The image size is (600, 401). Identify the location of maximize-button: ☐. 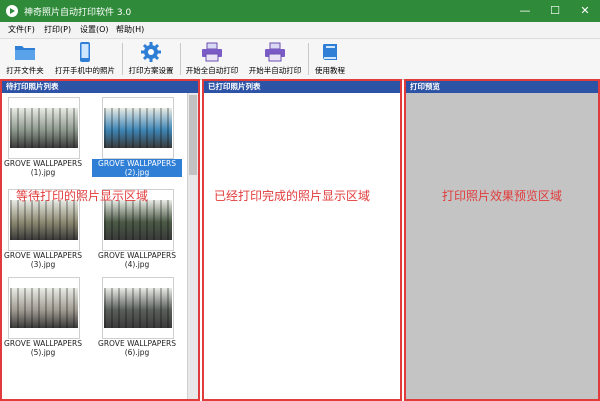
(555, 11).